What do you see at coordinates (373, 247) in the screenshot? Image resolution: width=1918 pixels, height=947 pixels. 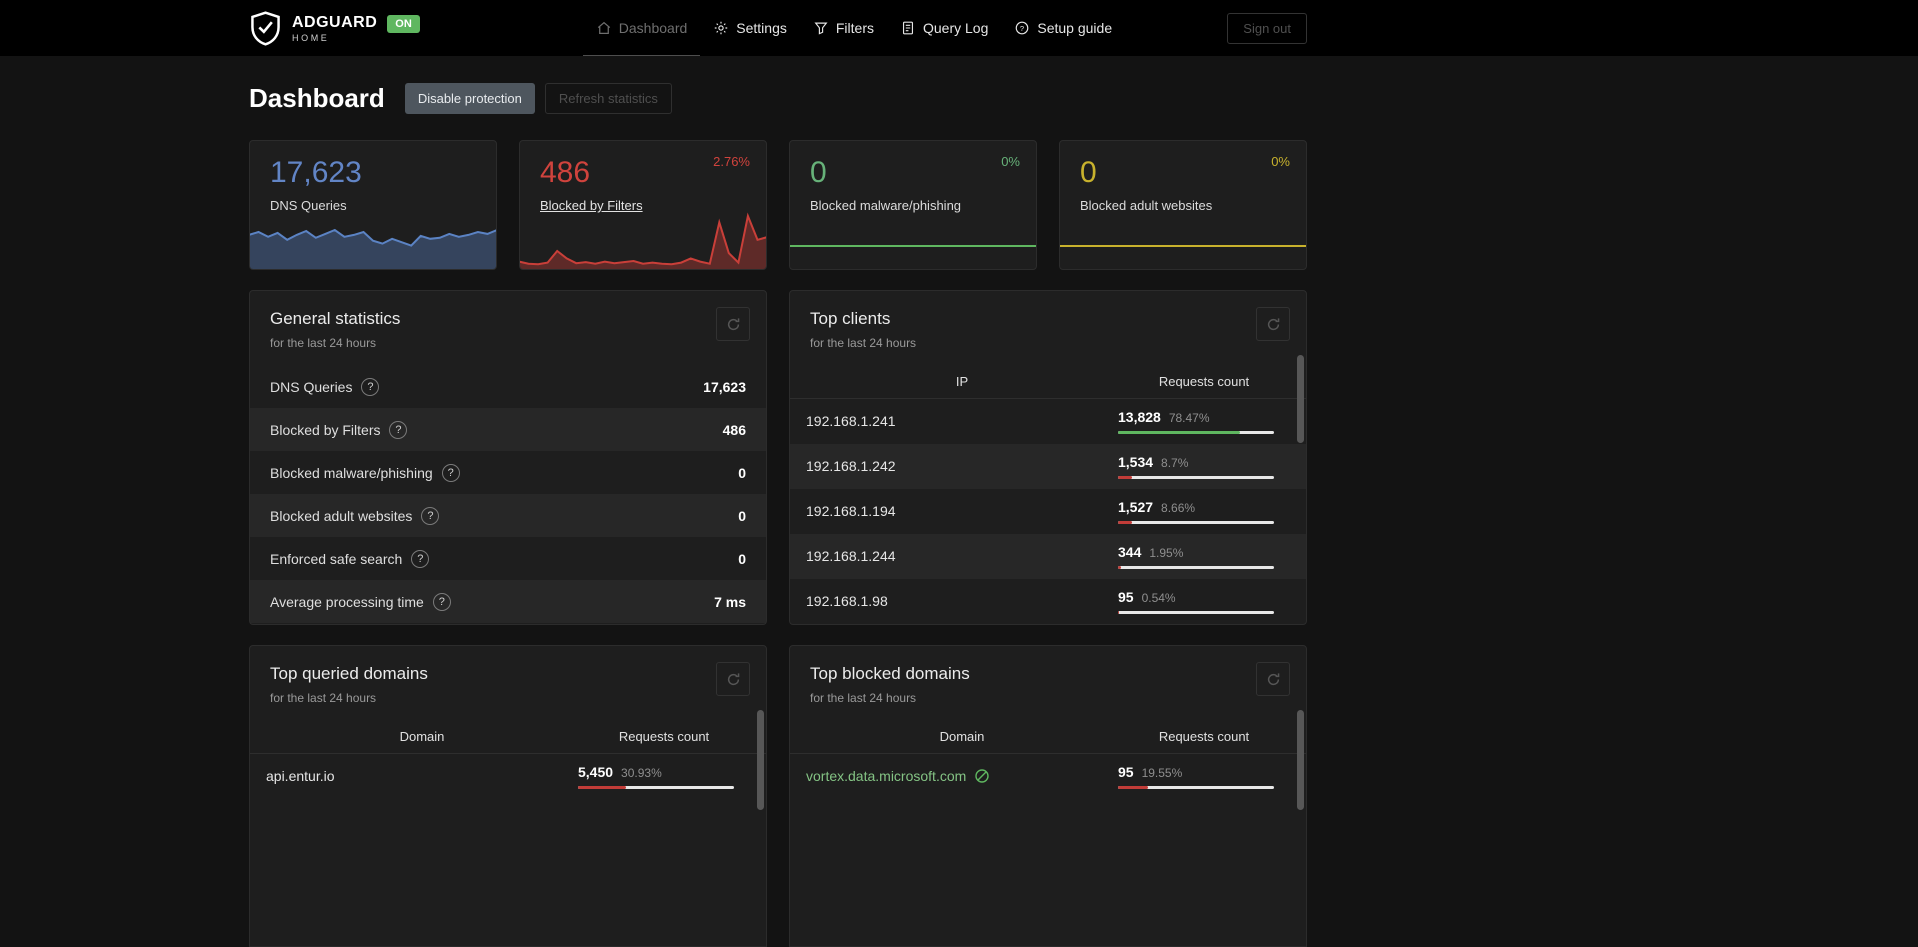 I see `dns-queries-sparkline` at bounding box center [373, 247].